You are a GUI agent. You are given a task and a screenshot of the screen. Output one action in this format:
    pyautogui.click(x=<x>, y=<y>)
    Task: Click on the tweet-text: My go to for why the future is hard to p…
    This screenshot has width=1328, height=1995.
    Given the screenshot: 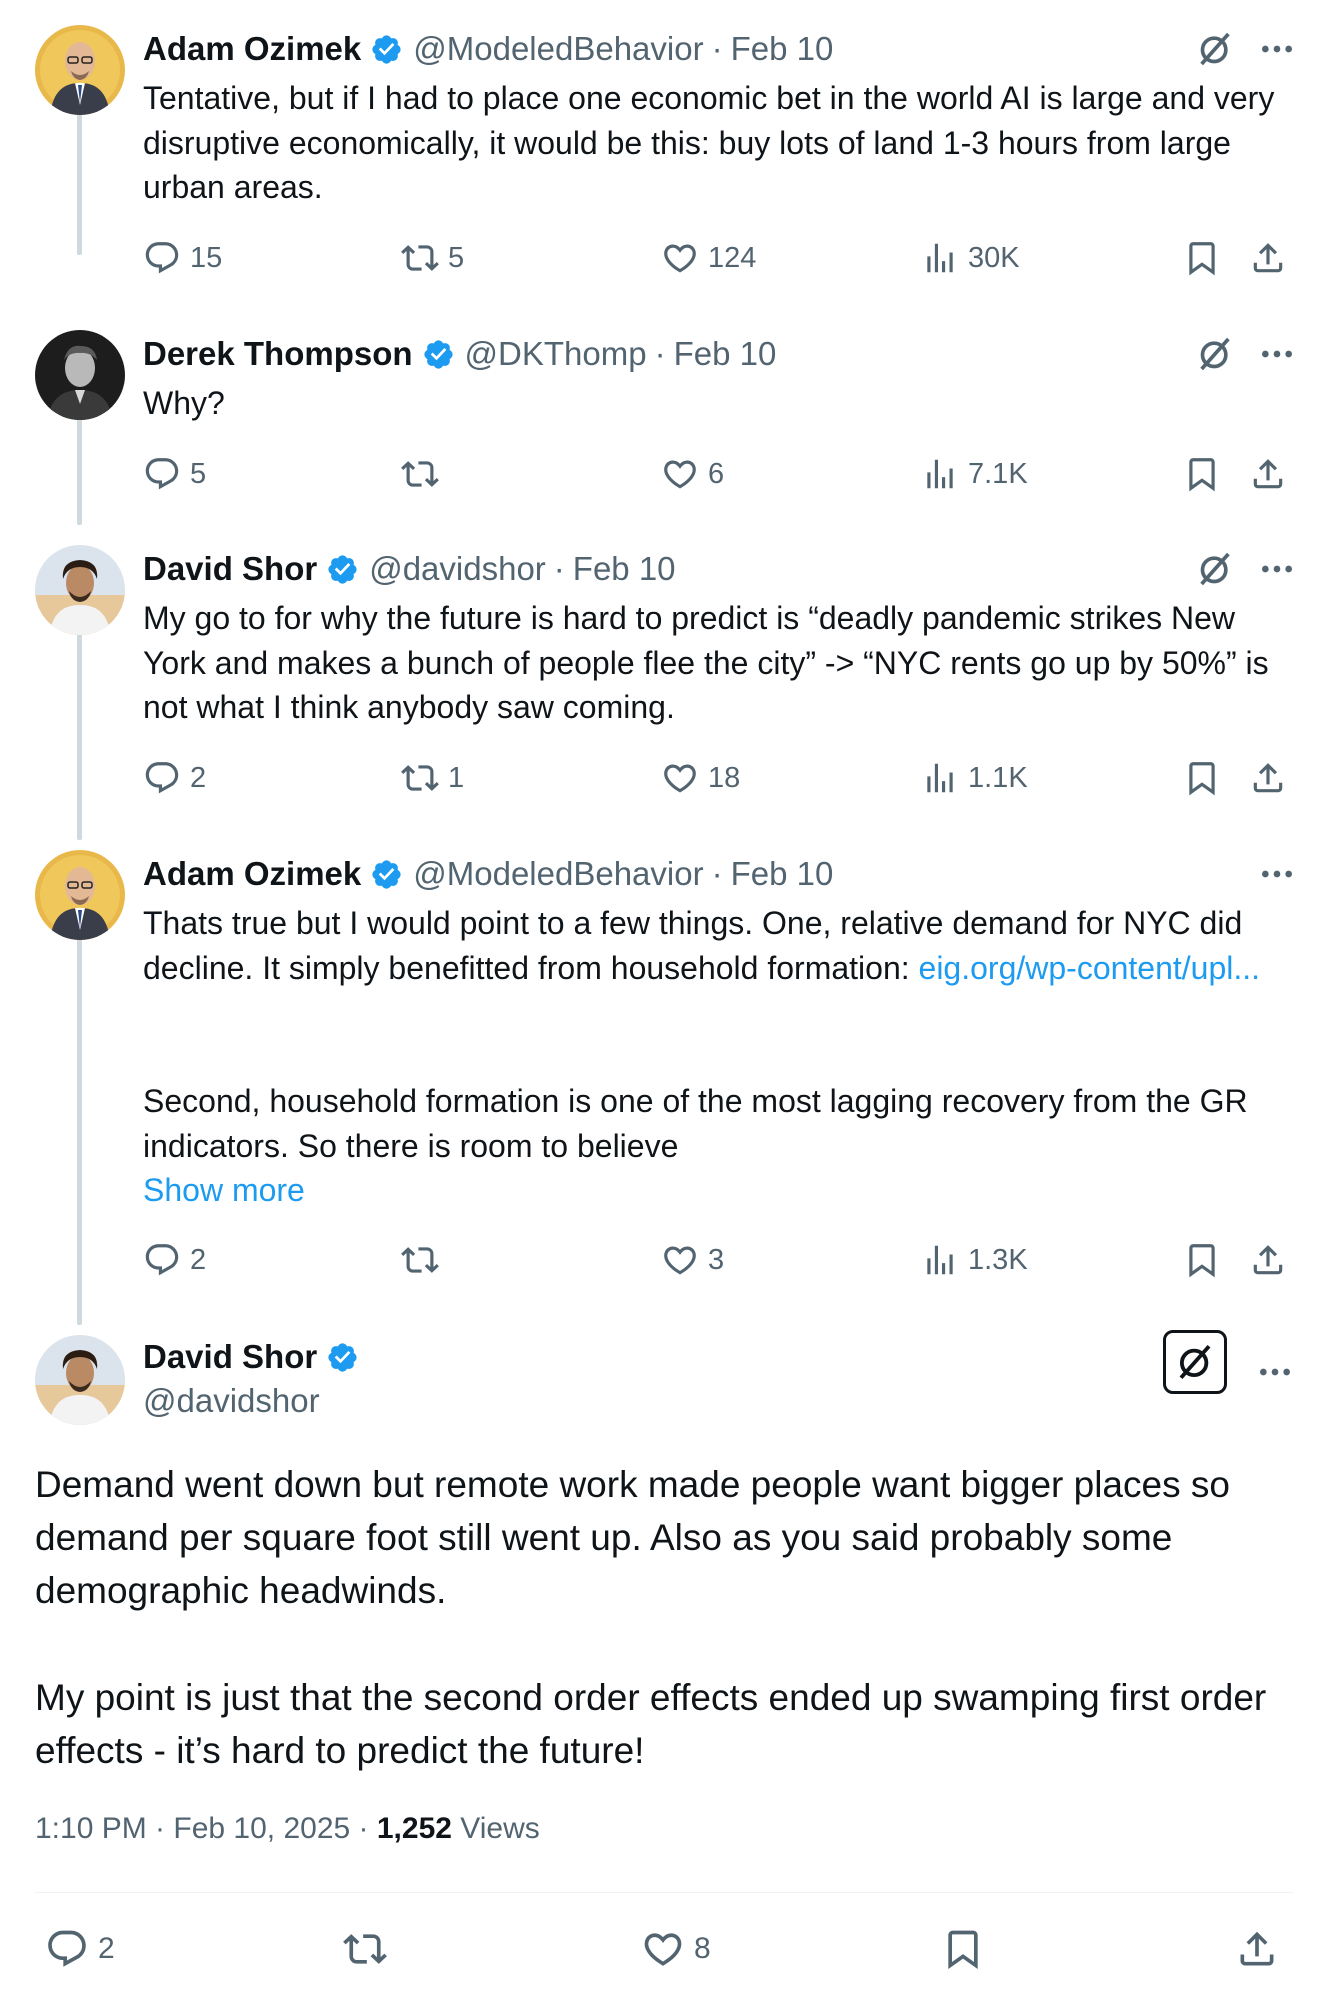 What is the action you would take?
    pyautogui.click(x=710, y=662)
    